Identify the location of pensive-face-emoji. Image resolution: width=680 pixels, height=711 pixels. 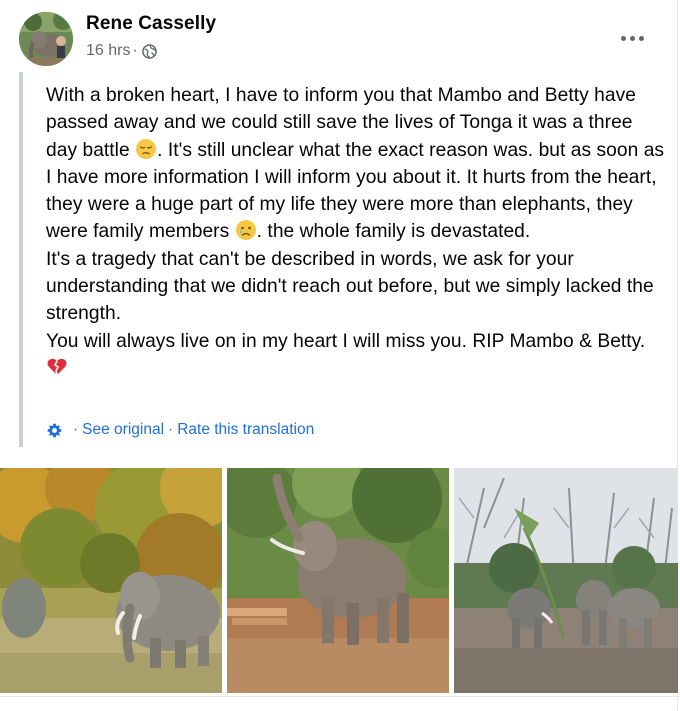
(146, 148).